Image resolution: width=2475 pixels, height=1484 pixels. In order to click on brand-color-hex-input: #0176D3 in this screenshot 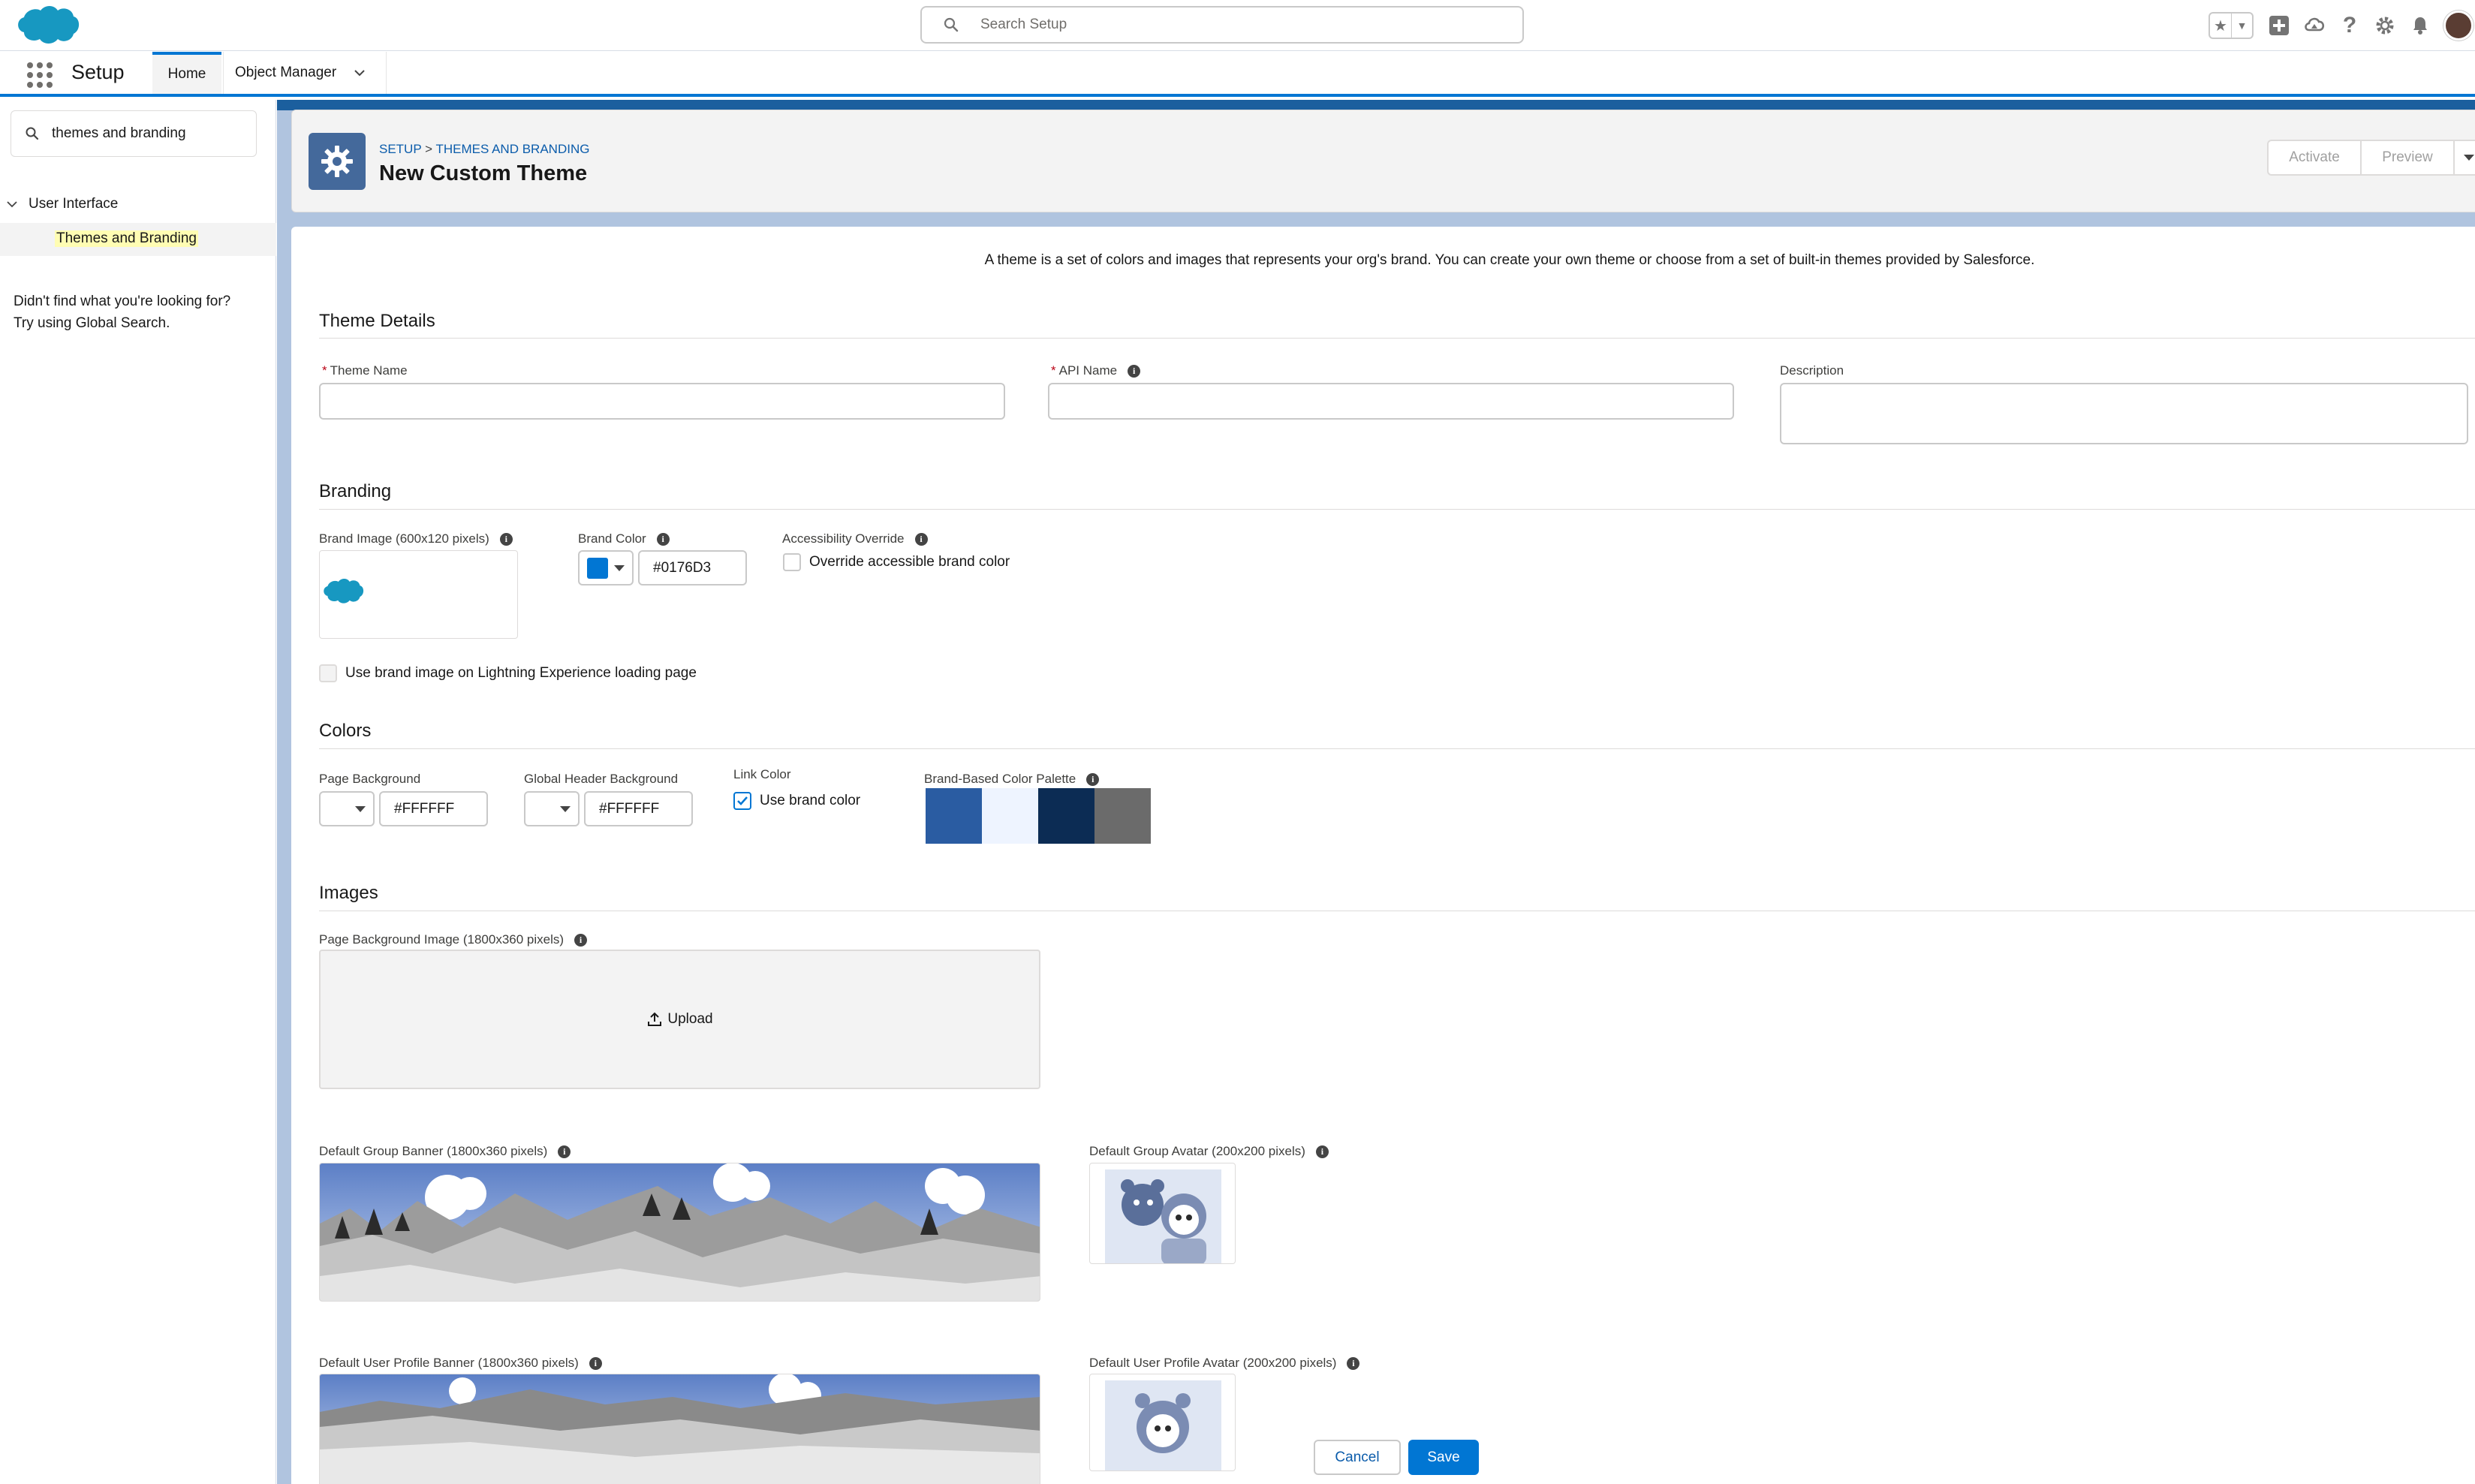, I will do `click(692, 567)`.